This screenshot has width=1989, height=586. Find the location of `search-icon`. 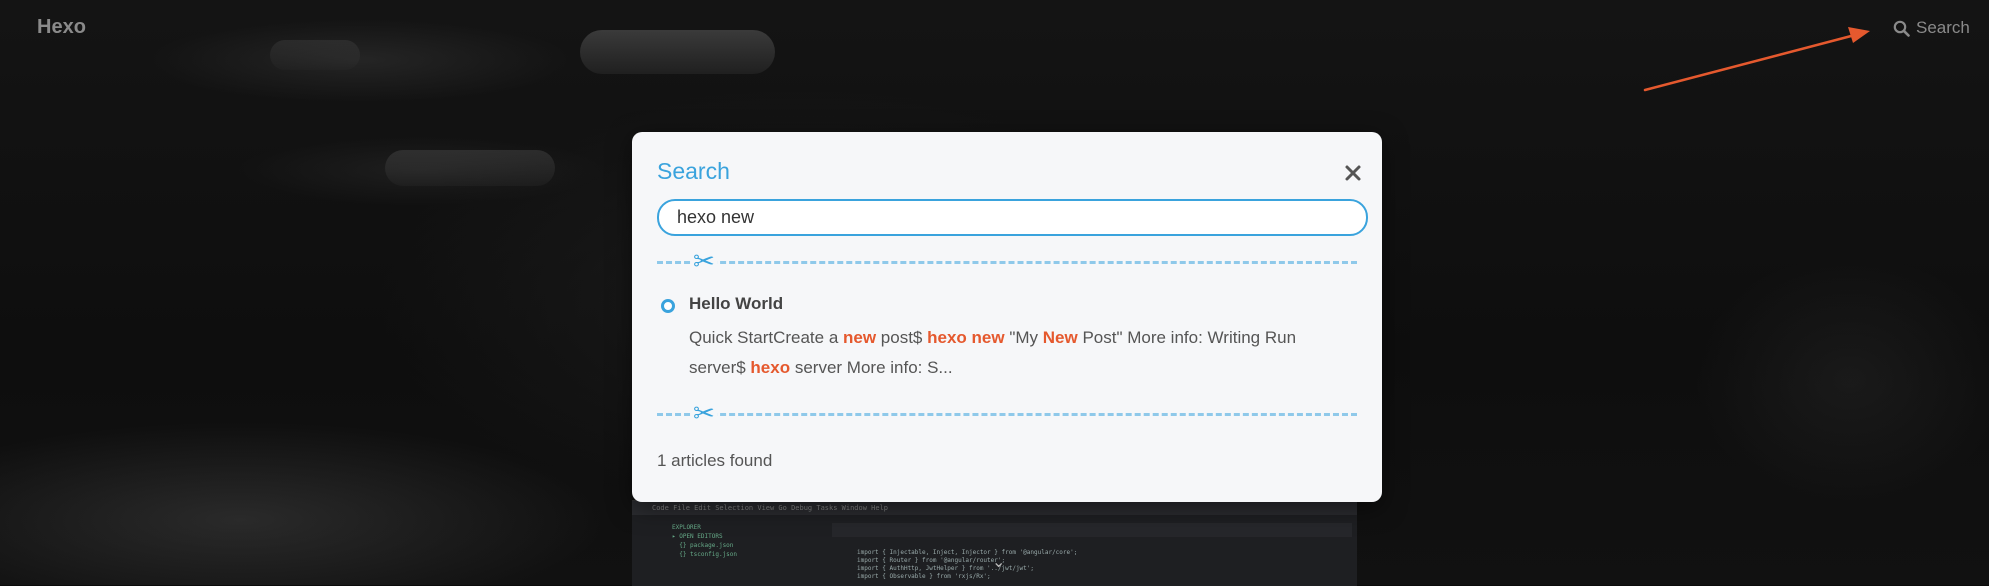

search-icon is located at coordinates (1901, 28).